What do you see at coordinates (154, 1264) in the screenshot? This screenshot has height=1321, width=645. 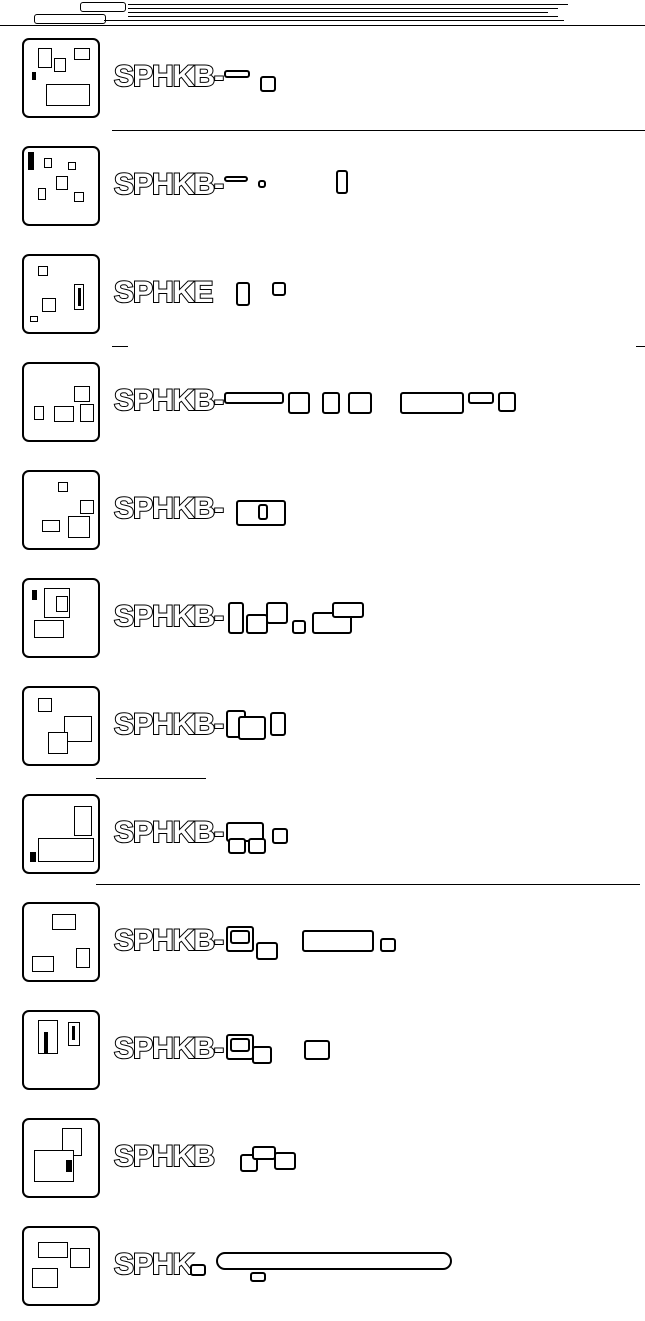 I see `item-label: SPHK` at bounding box center [154, 1264].